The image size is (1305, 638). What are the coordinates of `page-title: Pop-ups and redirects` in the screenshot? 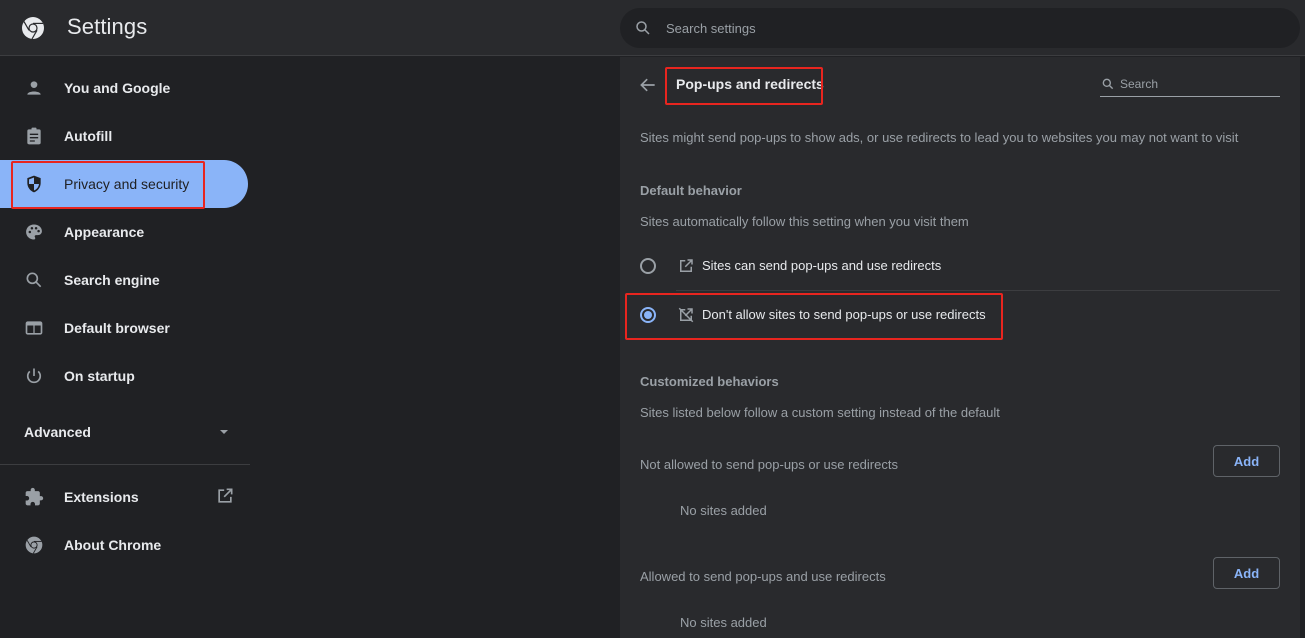 It's located at (750, 84).